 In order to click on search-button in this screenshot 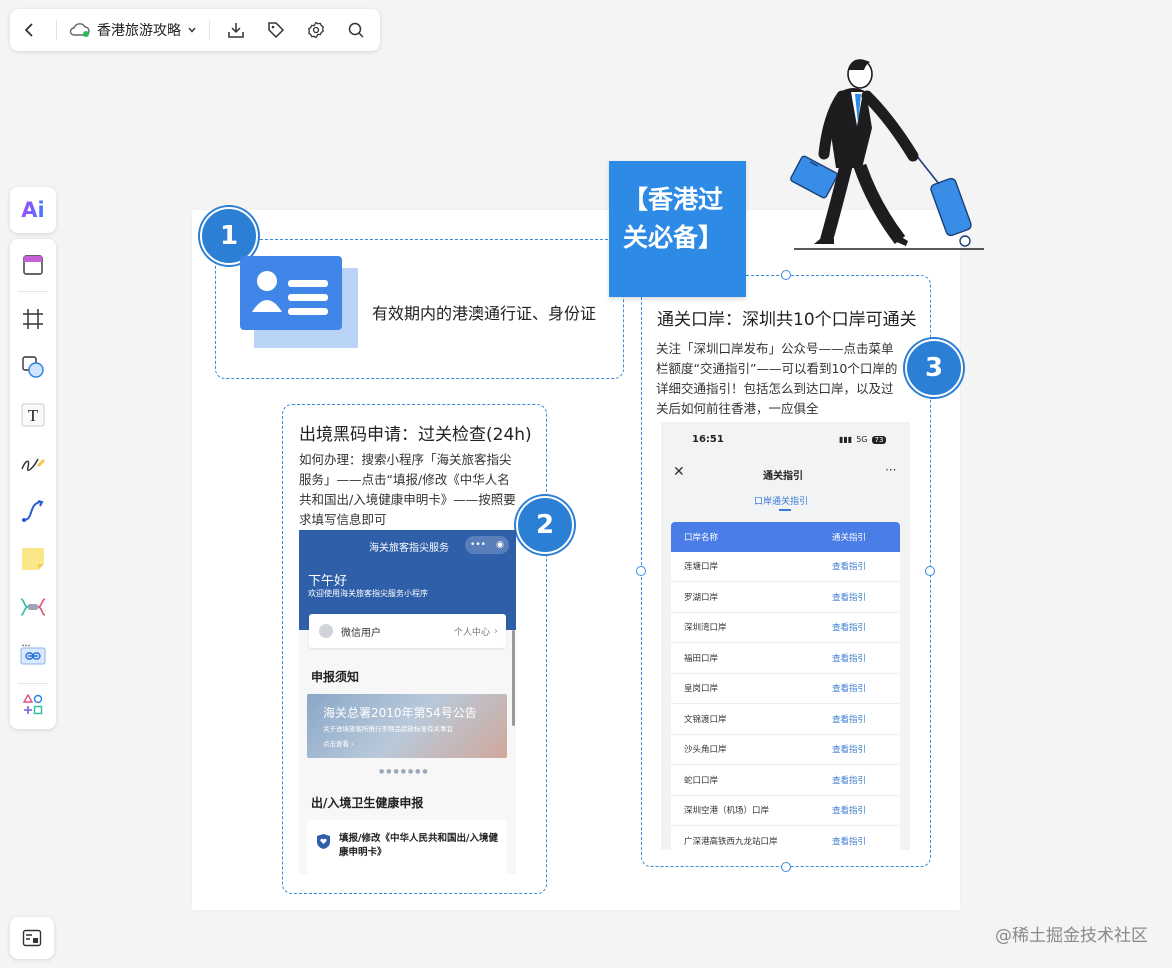, I will do `click(356, 30)`.